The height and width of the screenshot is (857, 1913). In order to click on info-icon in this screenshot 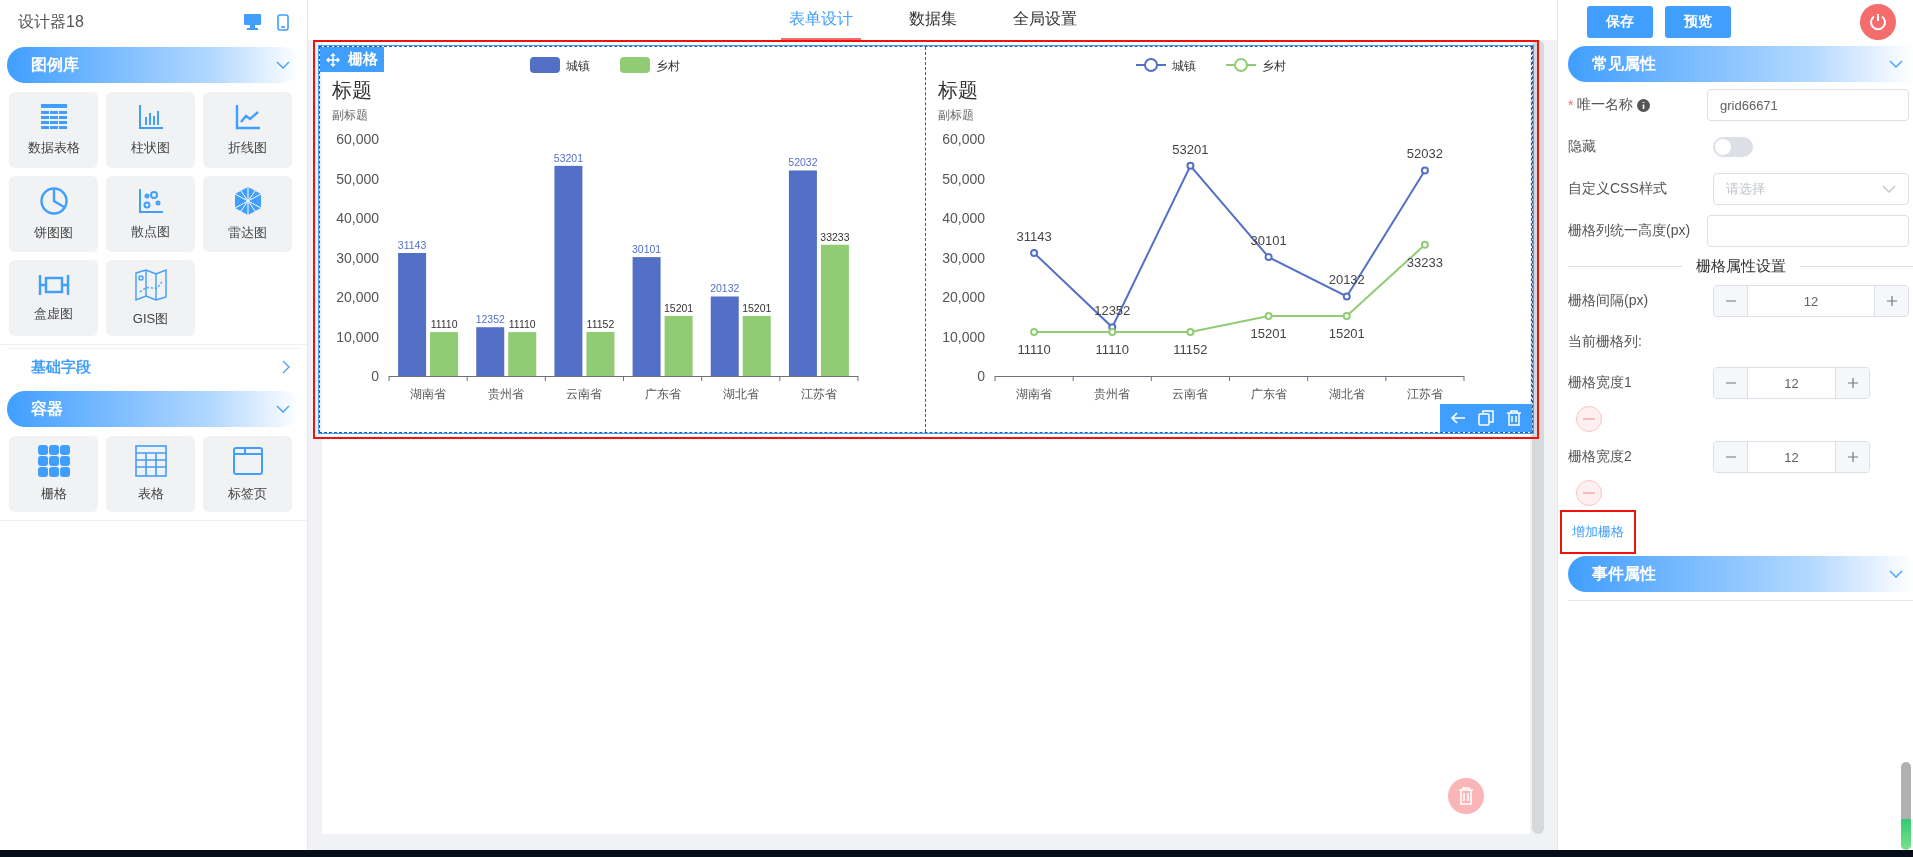, I will do `click(1644, 105)`.